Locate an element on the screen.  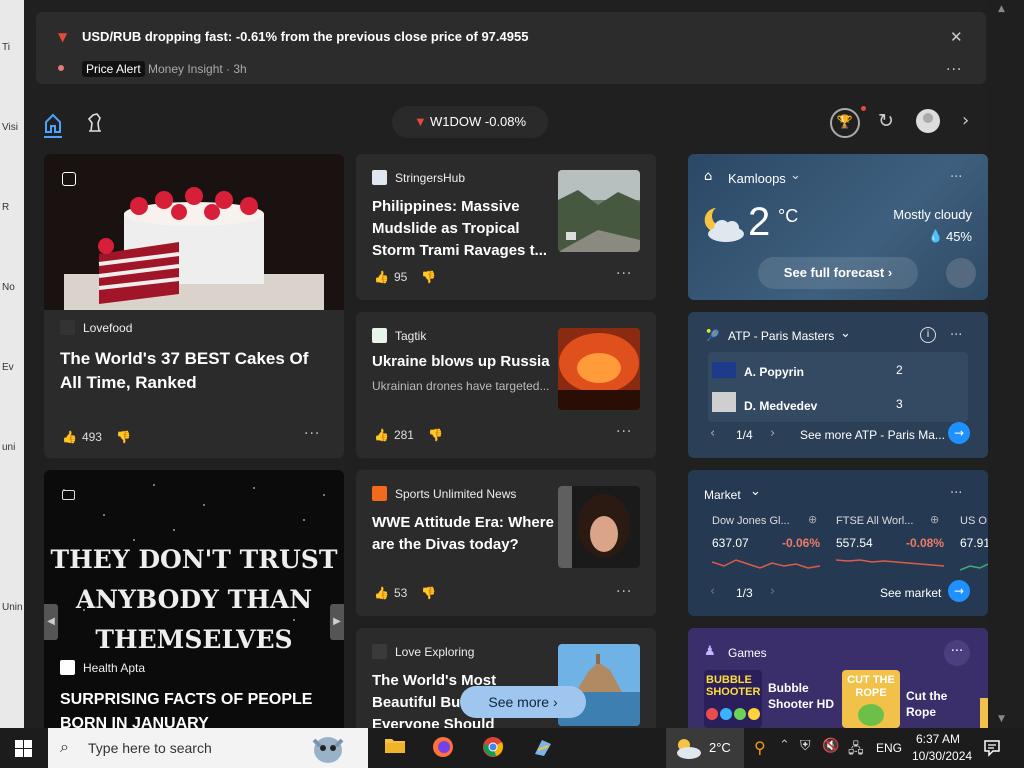
windows-start-icon is located at coordinates (23, 748).